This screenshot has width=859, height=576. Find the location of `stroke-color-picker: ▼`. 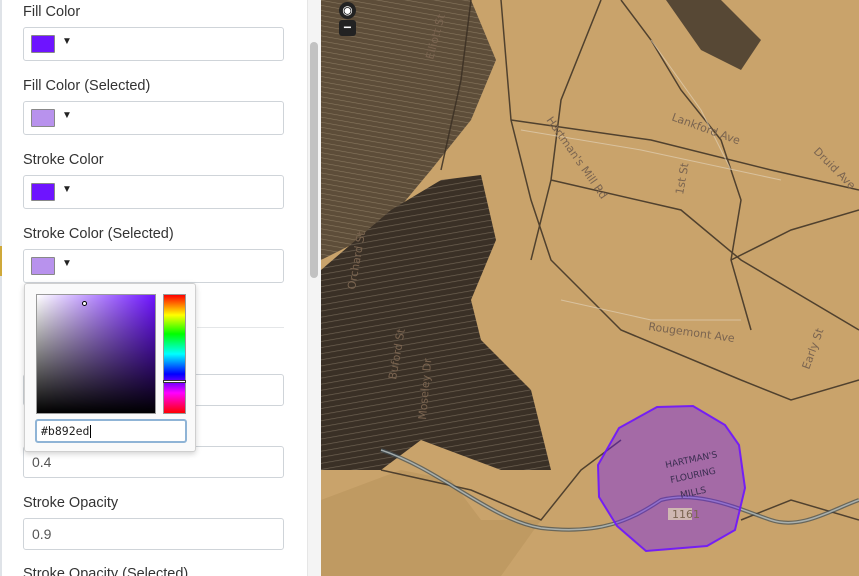

stroke-color-picker: ▼ is located at coordinates (153, 192).